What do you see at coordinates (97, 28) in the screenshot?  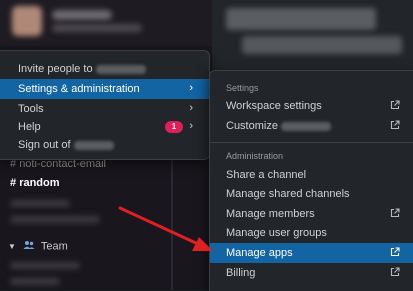 I see `workspace-subtitle-redacted` at bounding box center [97, 28].